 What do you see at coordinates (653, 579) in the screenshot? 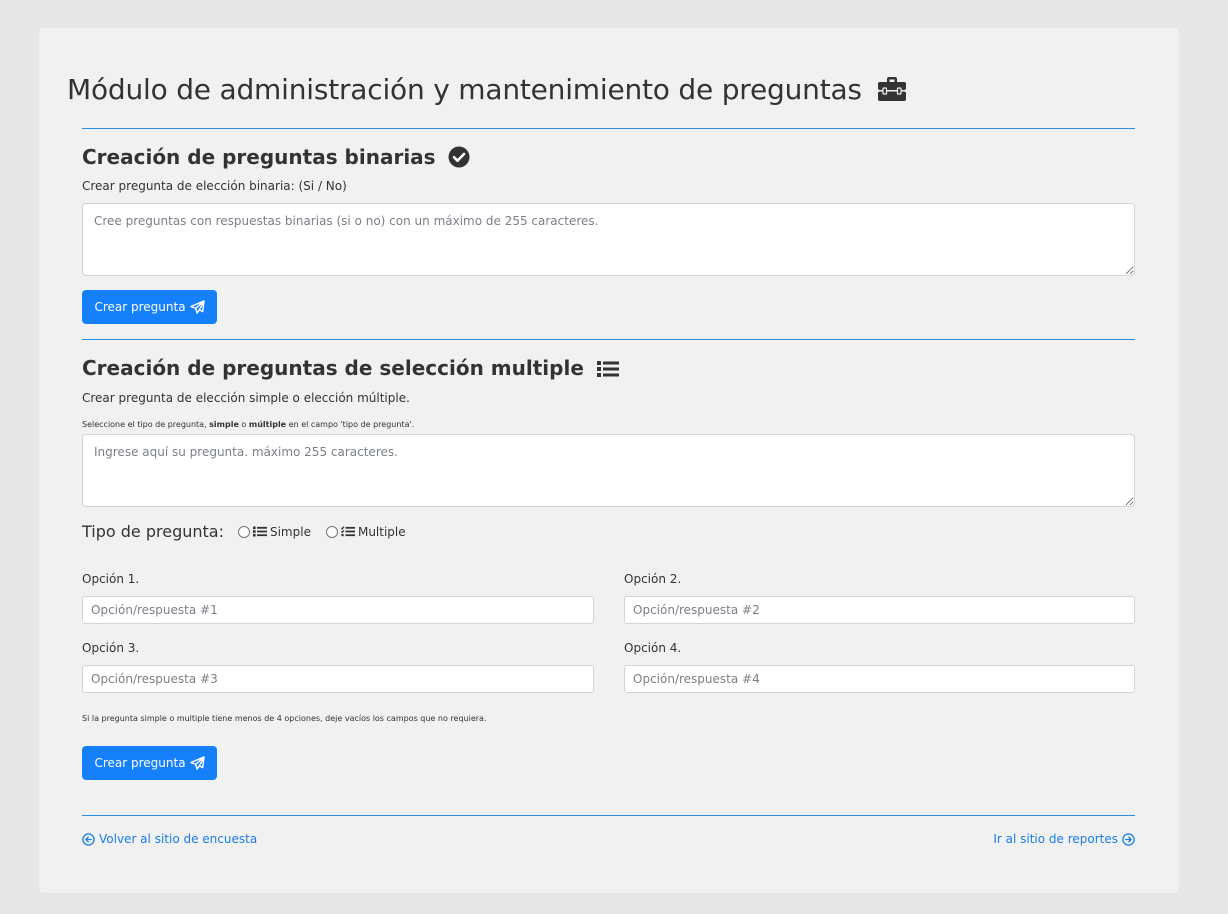
I see `option-2-label: Opción 2.` at bounding box center [653, 579].